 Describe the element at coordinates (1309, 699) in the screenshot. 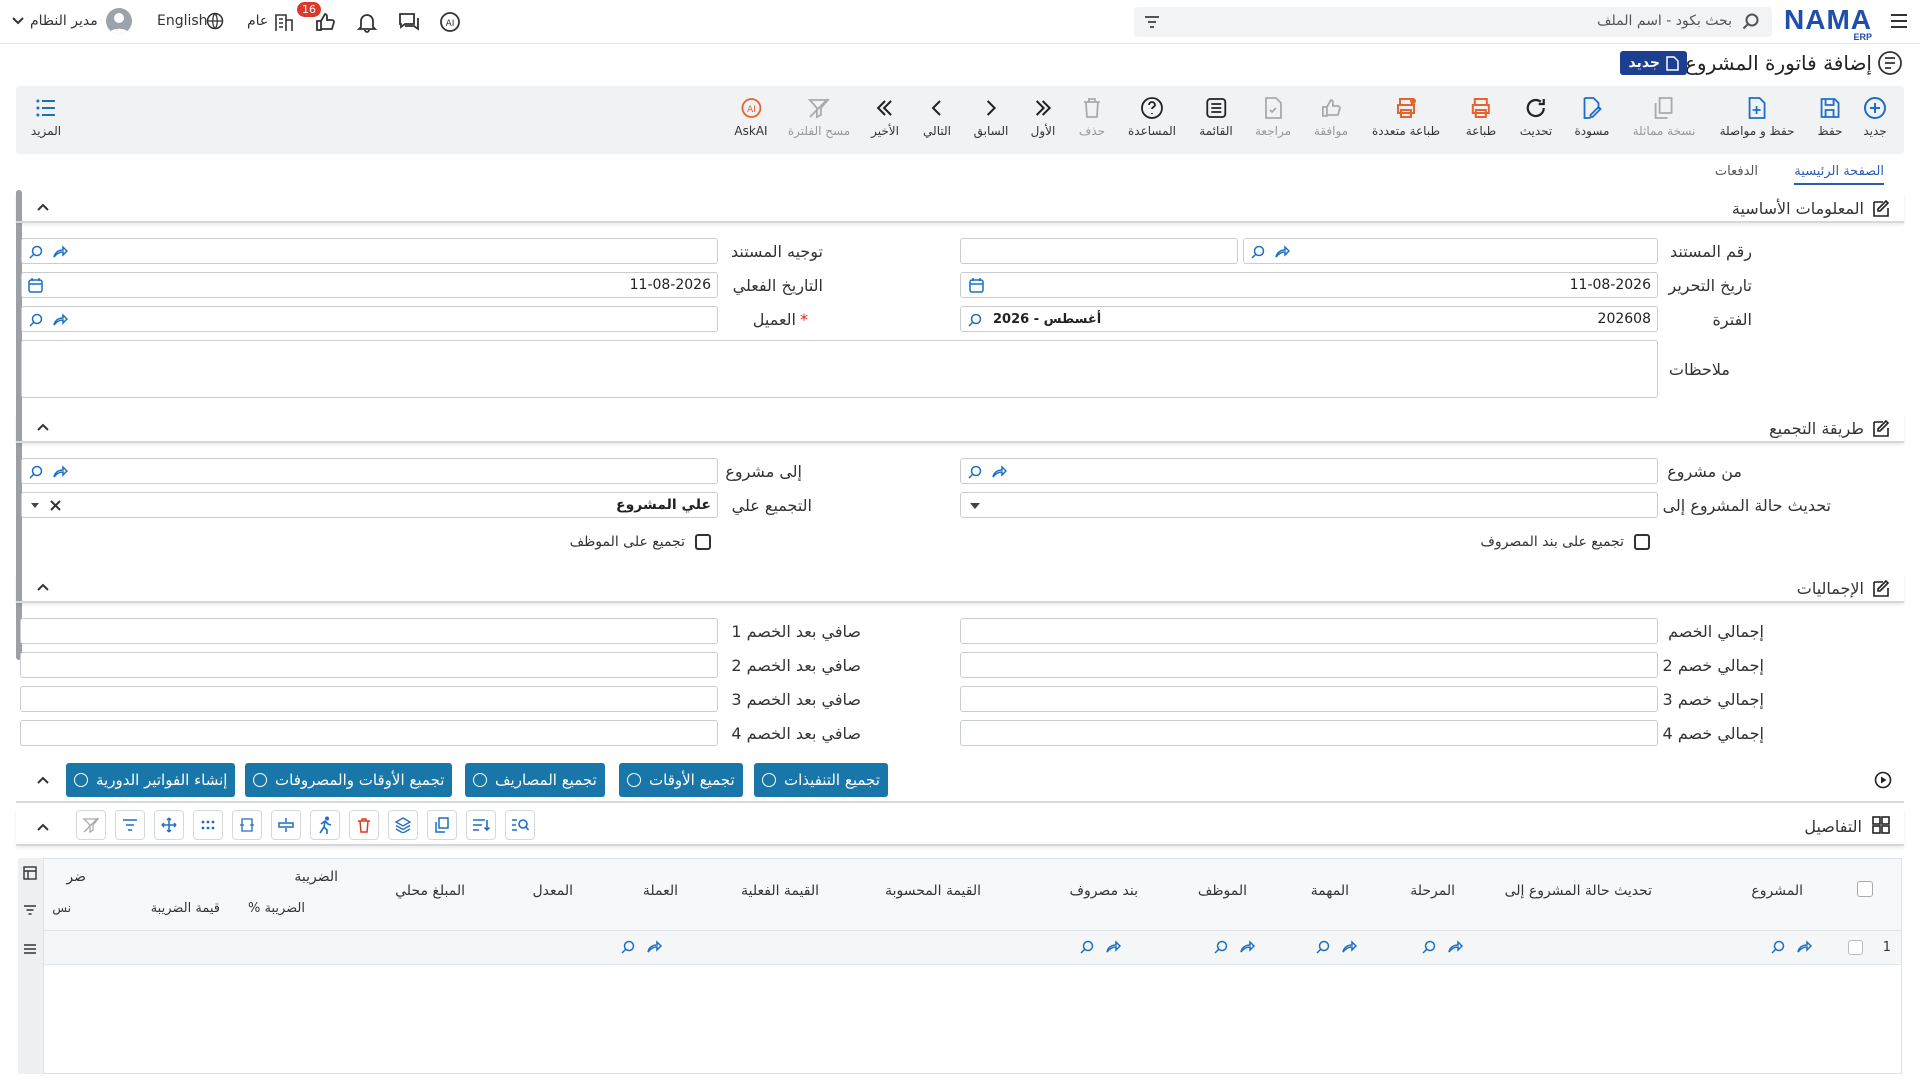

I see `total-discount-3-field` at that location.